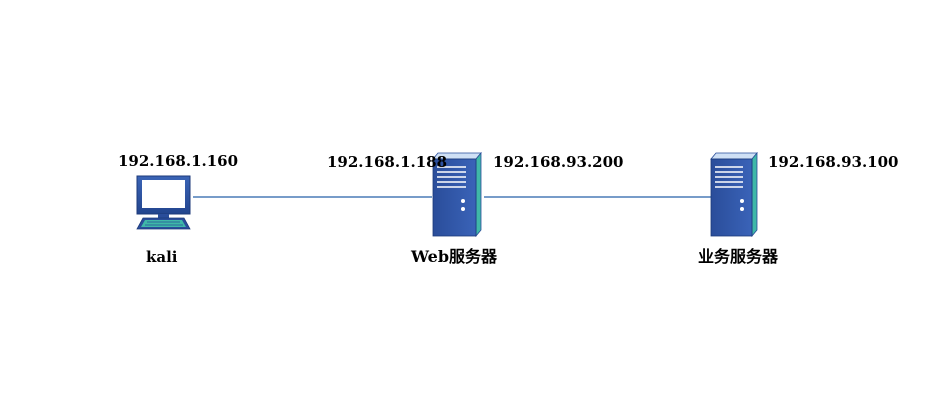 The image size is (941, 413). I want to click on desktop-computer-icon, so click(163, 202).